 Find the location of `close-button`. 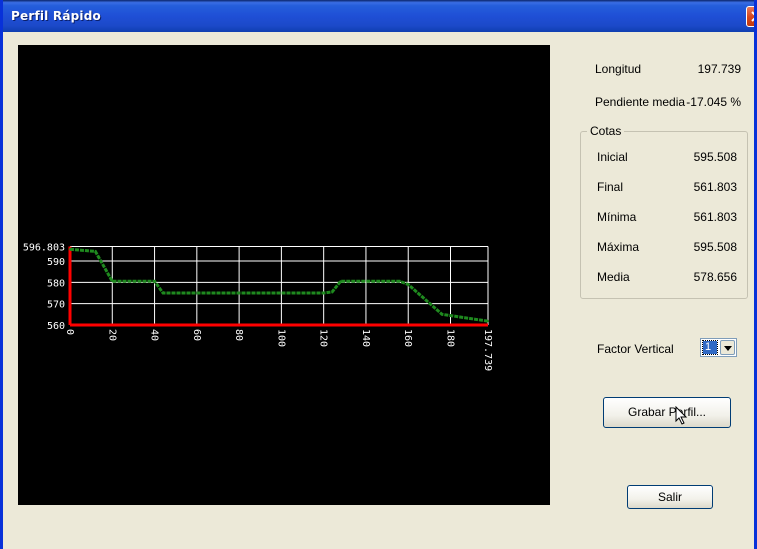

close-button is located at coordinates (750, 16).